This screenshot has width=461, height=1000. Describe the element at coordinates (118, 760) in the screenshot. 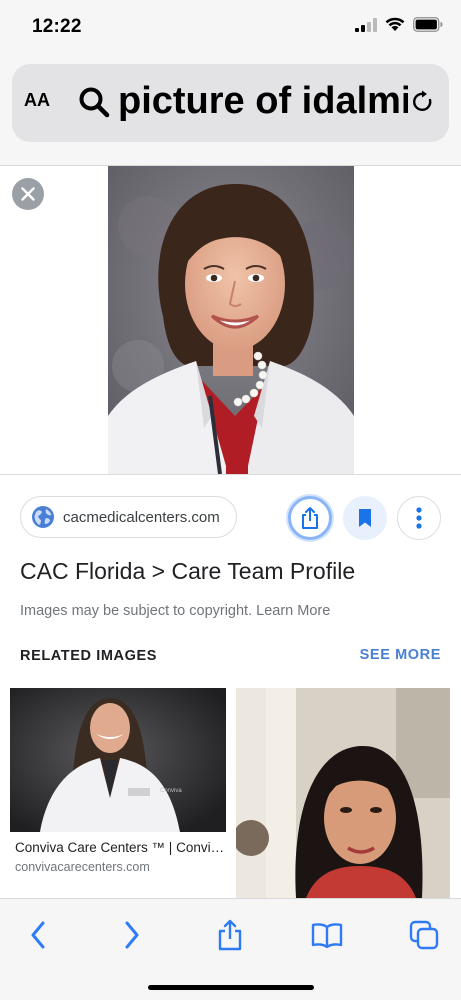

I see `related-thumbnail: Conviva` at that location.